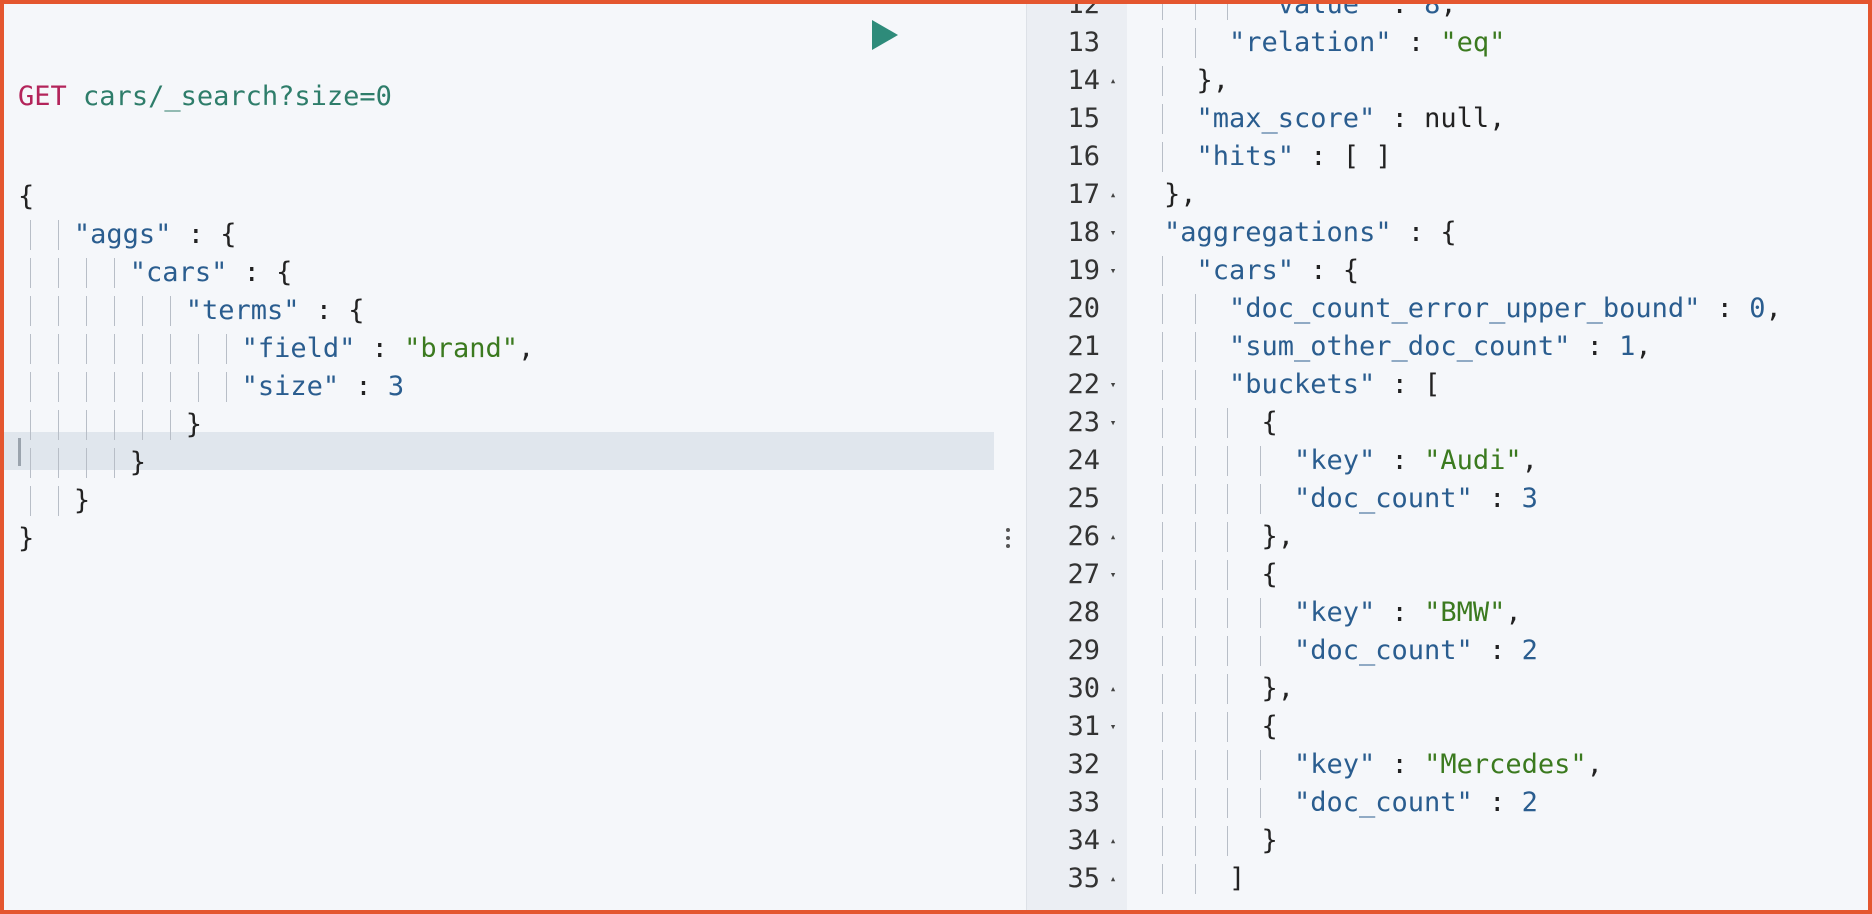  I want to click on response-line: 28 "key" : "BMW",, so click(1447, 613).